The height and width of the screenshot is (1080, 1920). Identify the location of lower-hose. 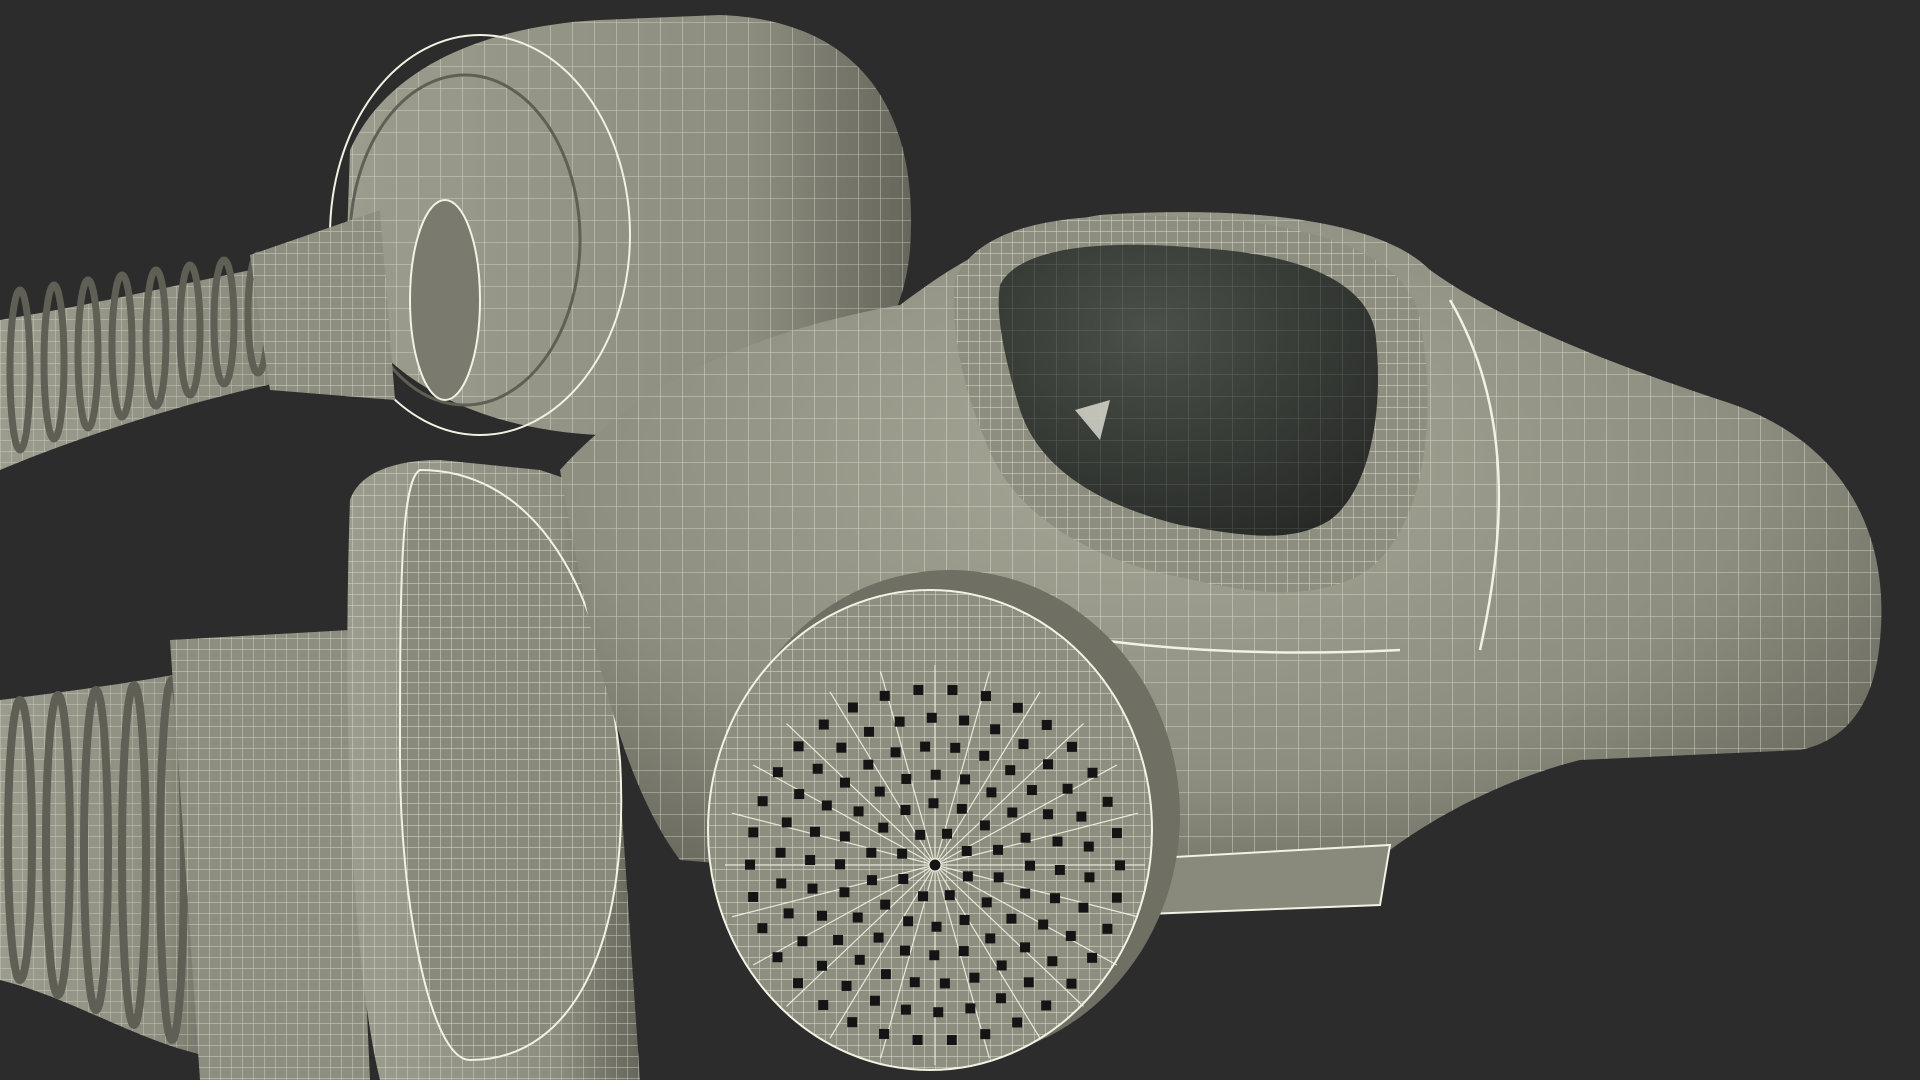
(185, 855).